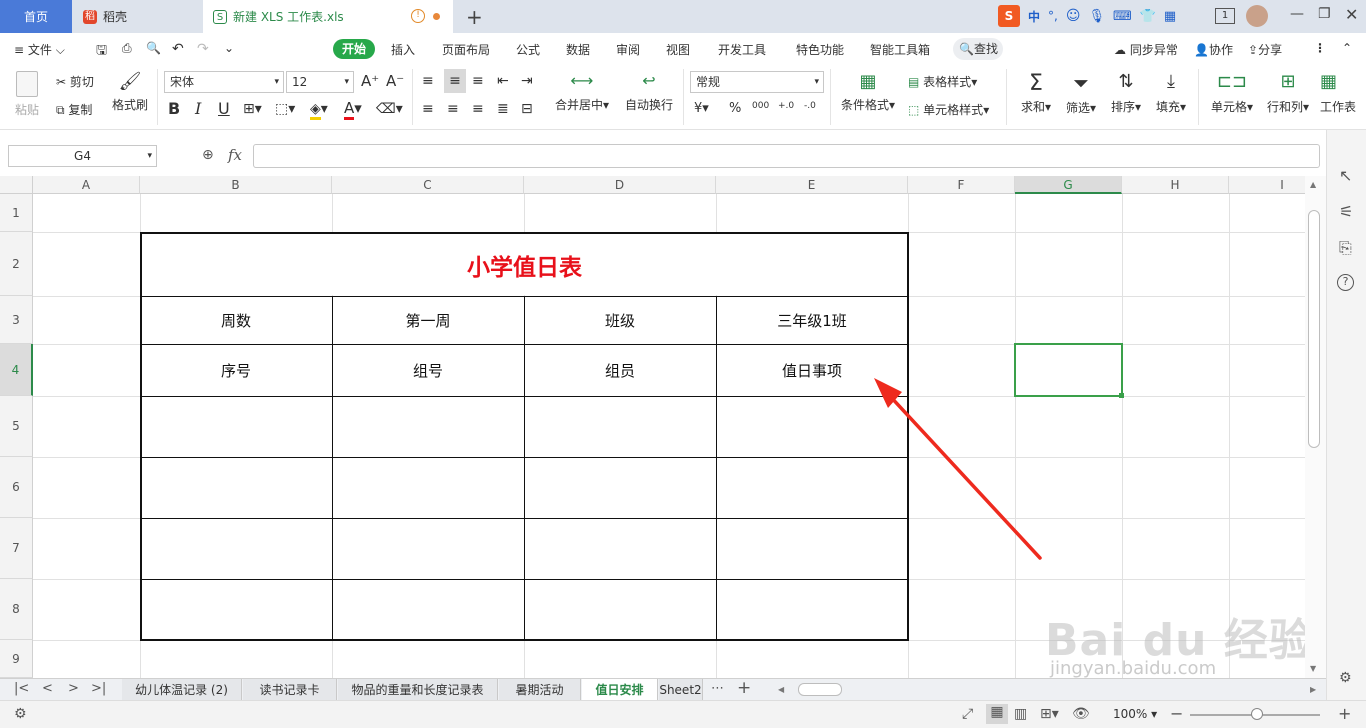  Describe the element at coordinates (540, 690) in the screenshot. I see `sheet-tab-4: 暑期活动` at that location.